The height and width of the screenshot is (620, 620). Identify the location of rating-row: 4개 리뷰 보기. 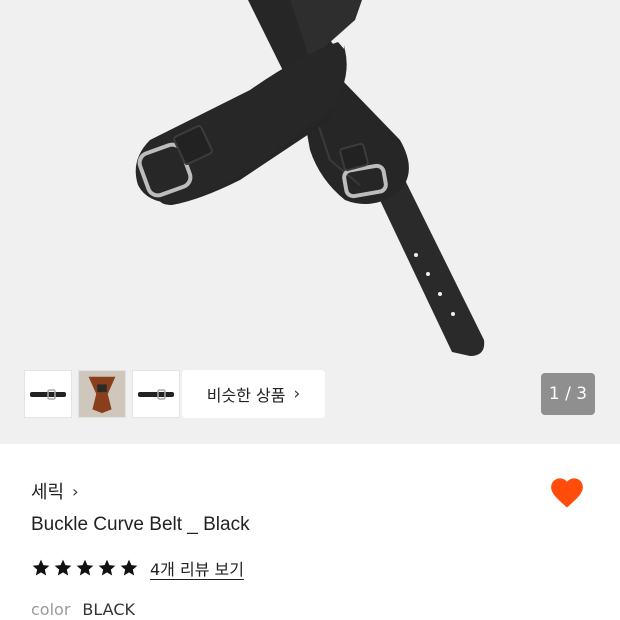
(137, 568).